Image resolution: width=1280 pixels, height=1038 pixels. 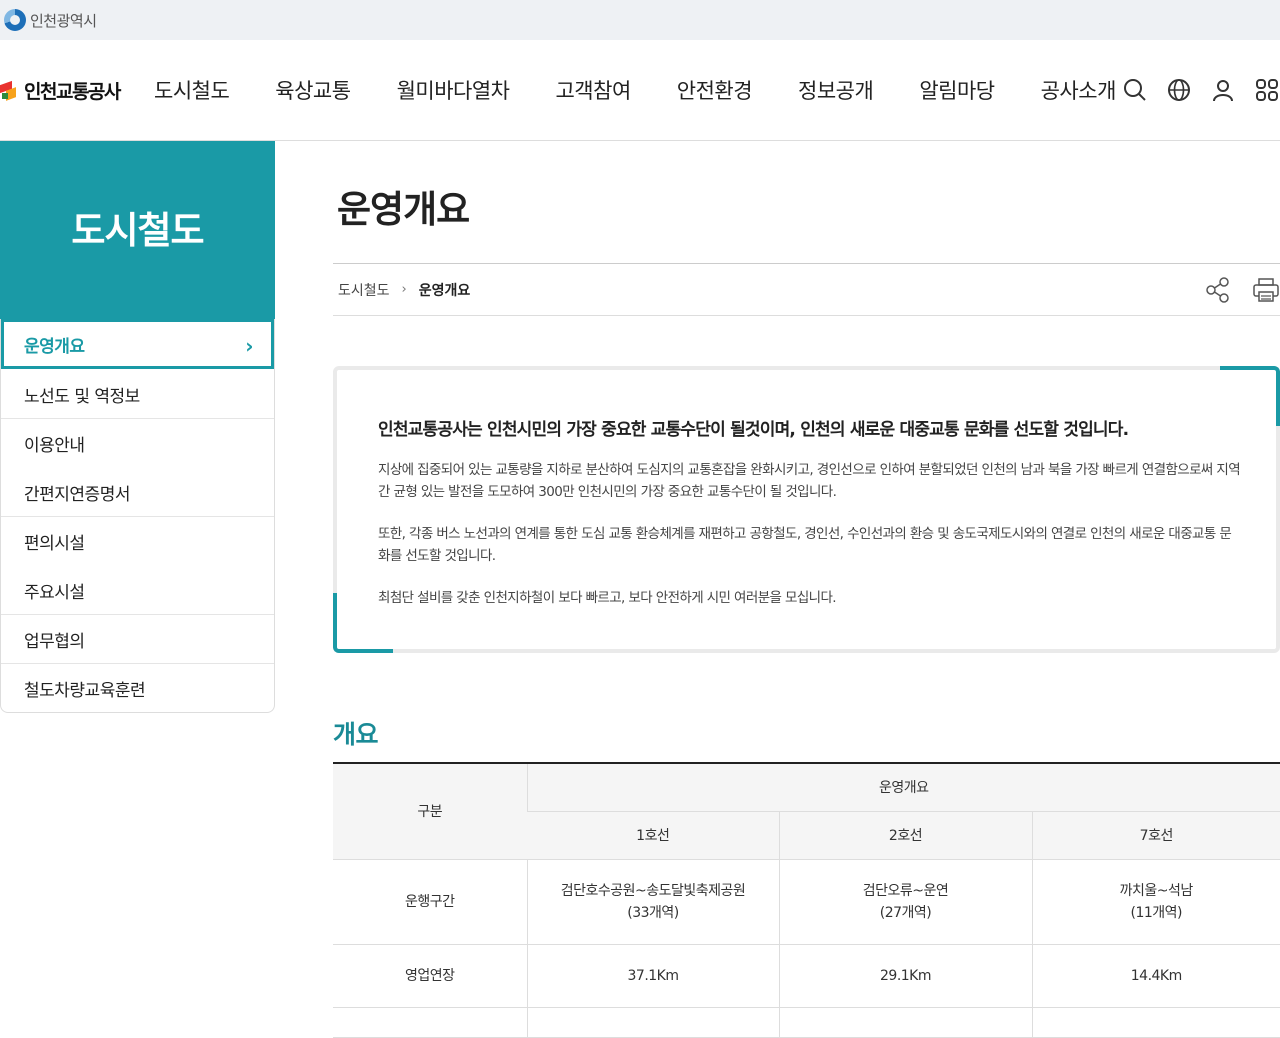 I want to click on print-icon, so click(x=1266, y=290).